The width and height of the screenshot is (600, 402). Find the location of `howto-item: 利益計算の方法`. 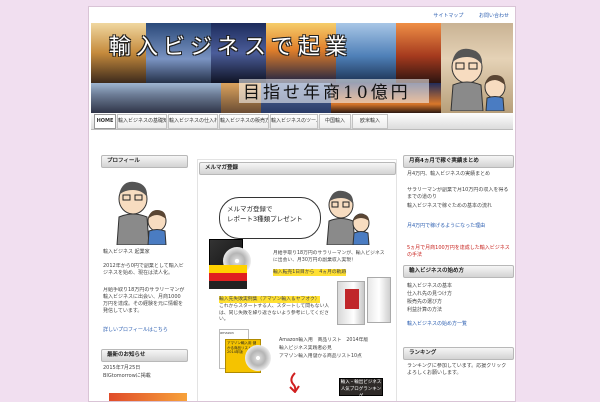

howto-item: 利益計算の方法 is located at coordinates (424, 310).